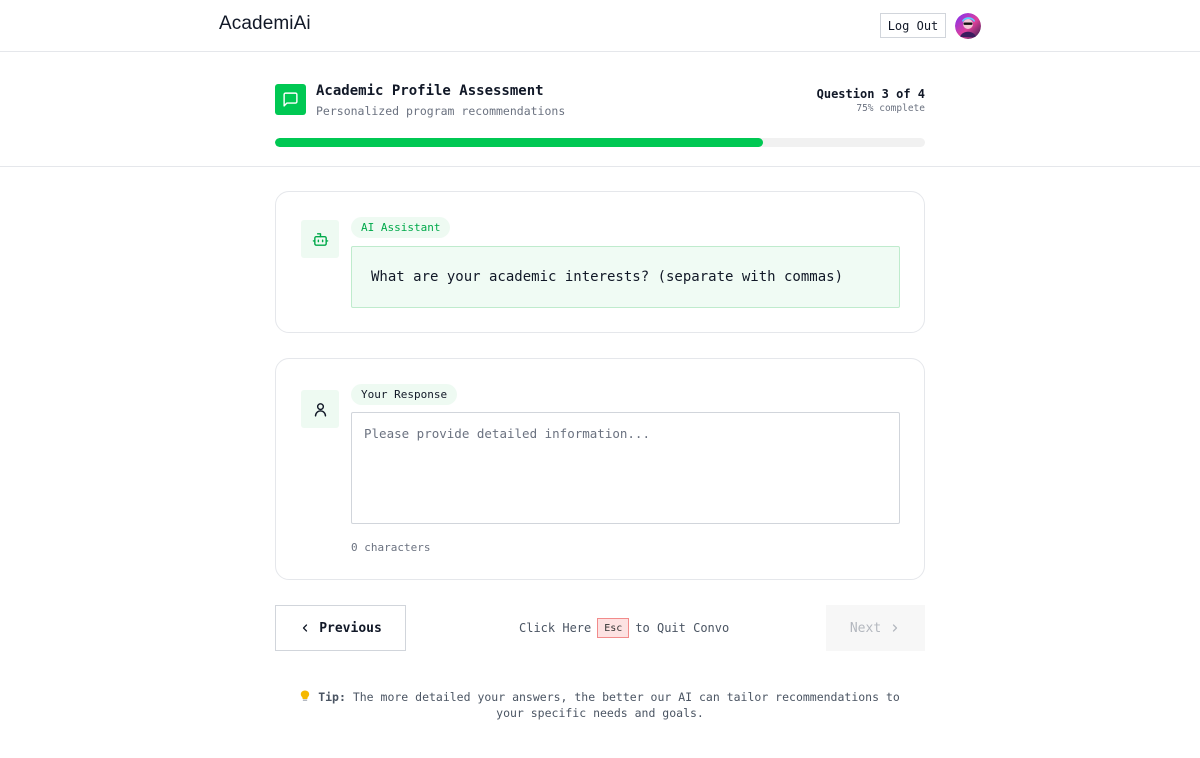  I want to click on next-button-label: Next, so click(865, 628).